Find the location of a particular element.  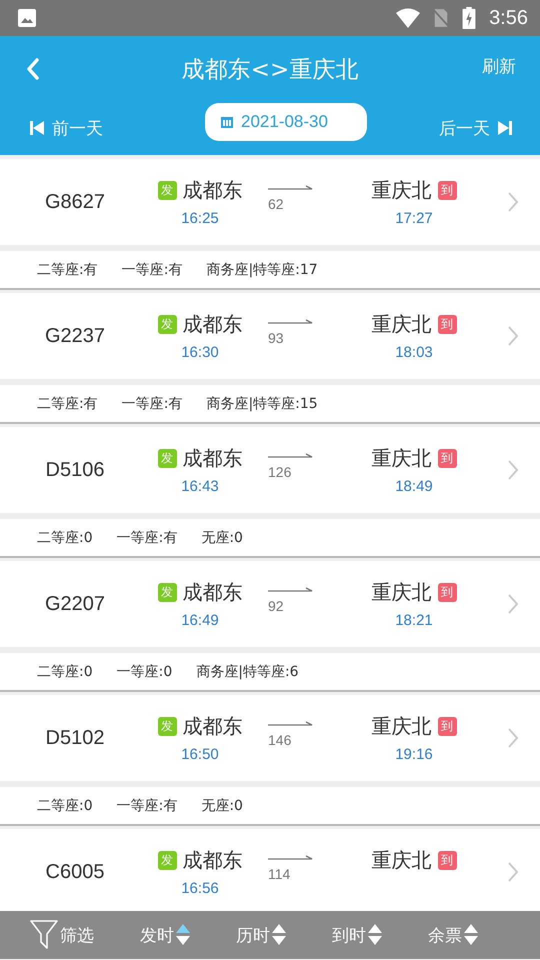

depart-time: 16:49 is located at coordinates (200, 620).